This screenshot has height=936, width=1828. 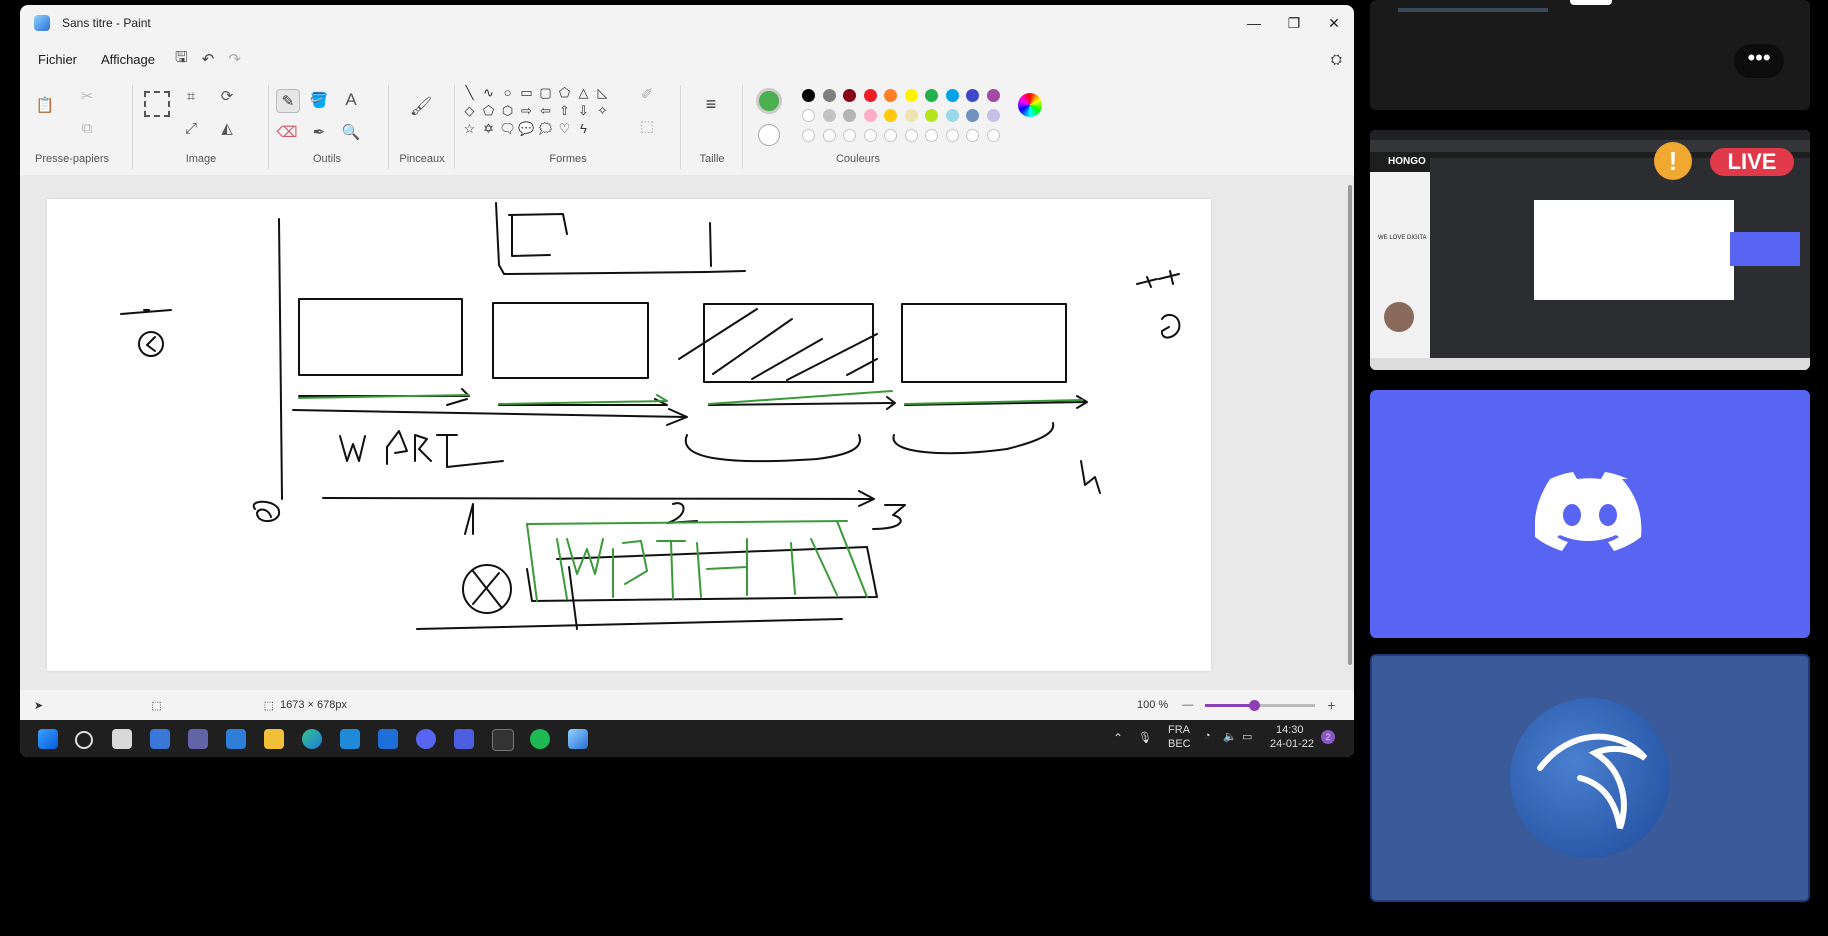 What do you see at coordinates (526, 93) in the screenshot?
I see `rectangle-shape-icon: ▭` at bounding box center [526, 93].